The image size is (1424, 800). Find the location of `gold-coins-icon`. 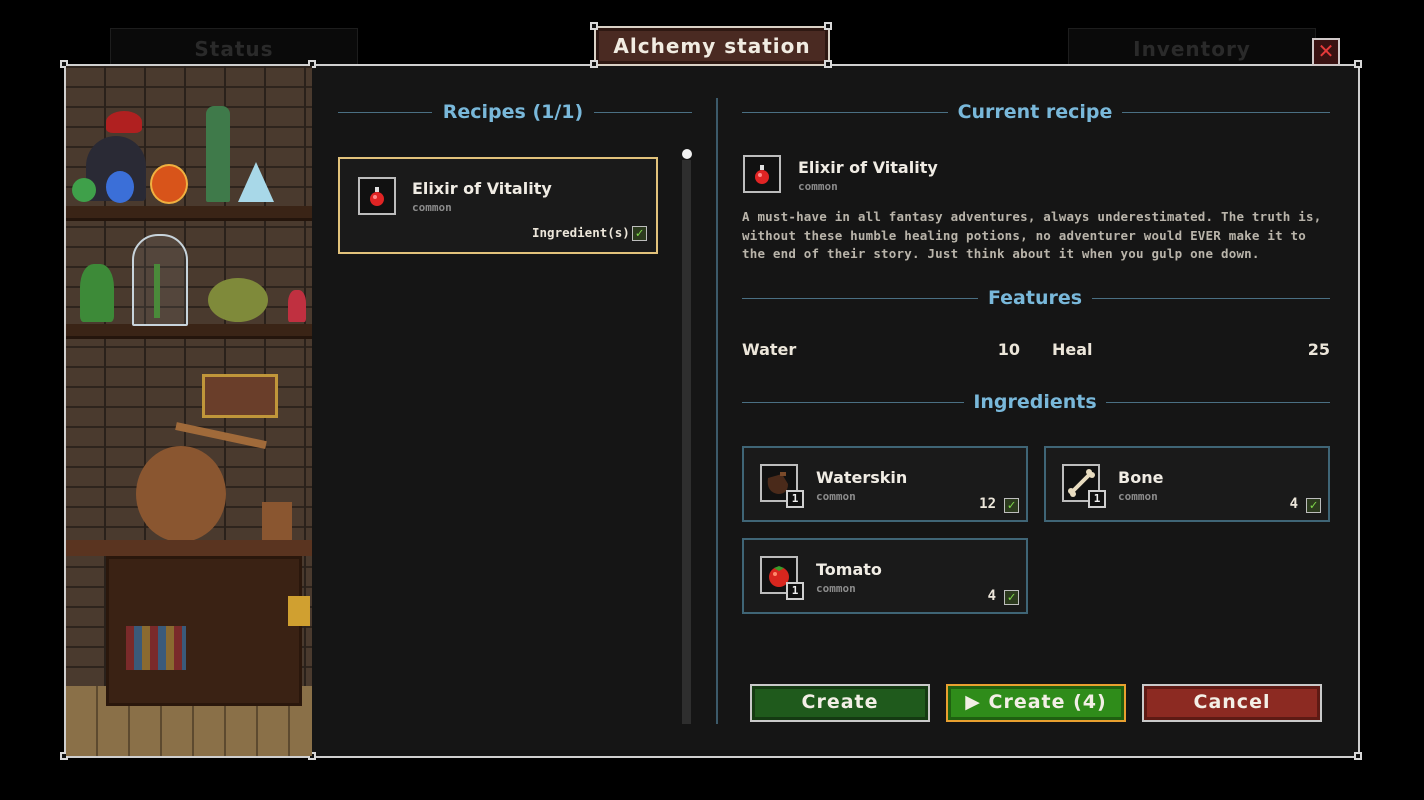

gold-coins-icon is located at coordinates (299, 611).